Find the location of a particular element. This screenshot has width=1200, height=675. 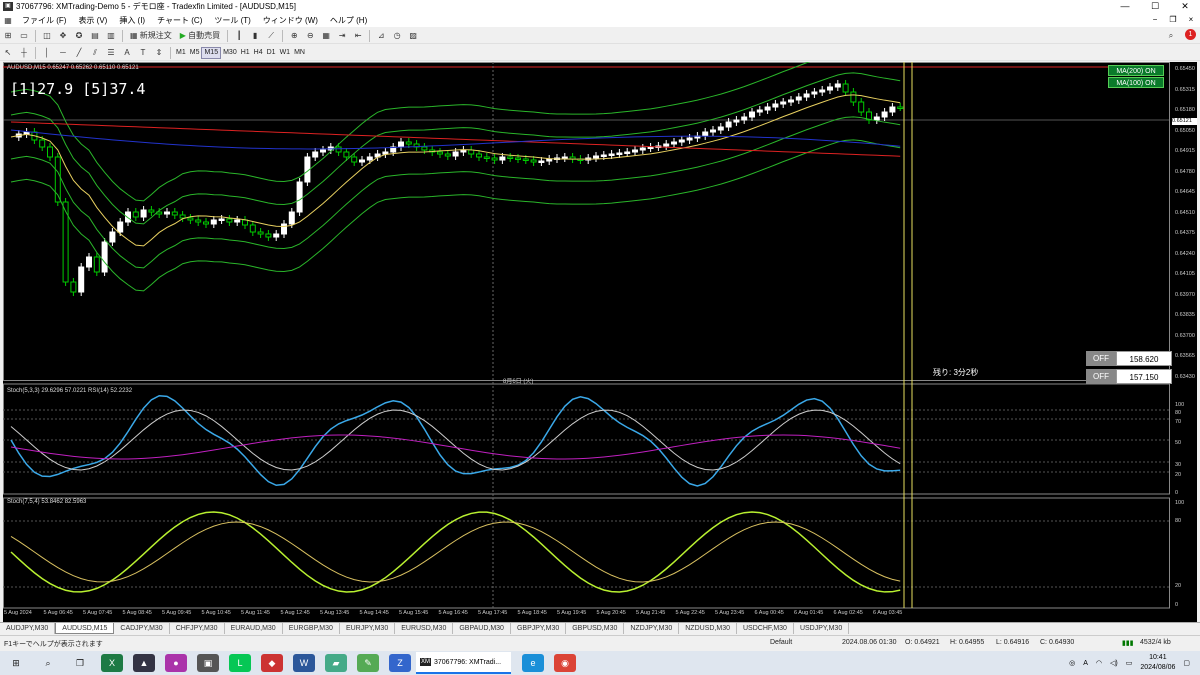

indicators-icon: ⊿ is located at coordinates (381, 35).